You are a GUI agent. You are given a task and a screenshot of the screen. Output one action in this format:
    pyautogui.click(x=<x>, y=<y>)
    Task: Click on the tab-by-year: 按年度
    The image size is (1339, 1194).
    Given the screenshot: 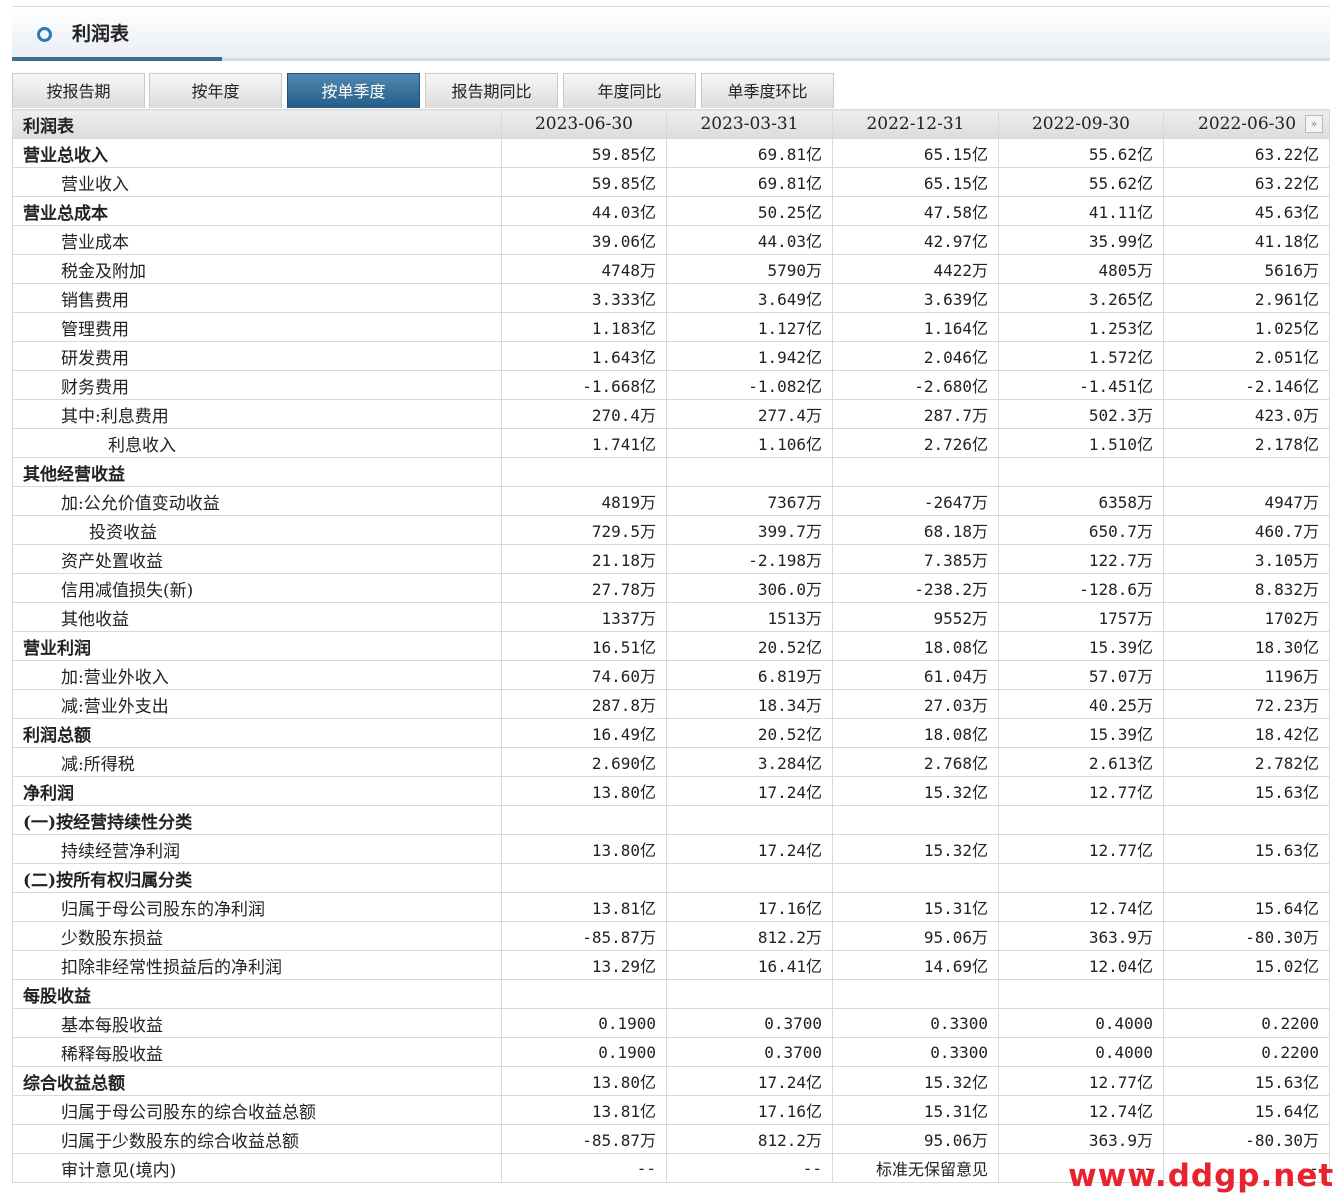 What is the action you would take?
    pyautogui.click(x=215, y=90)
    